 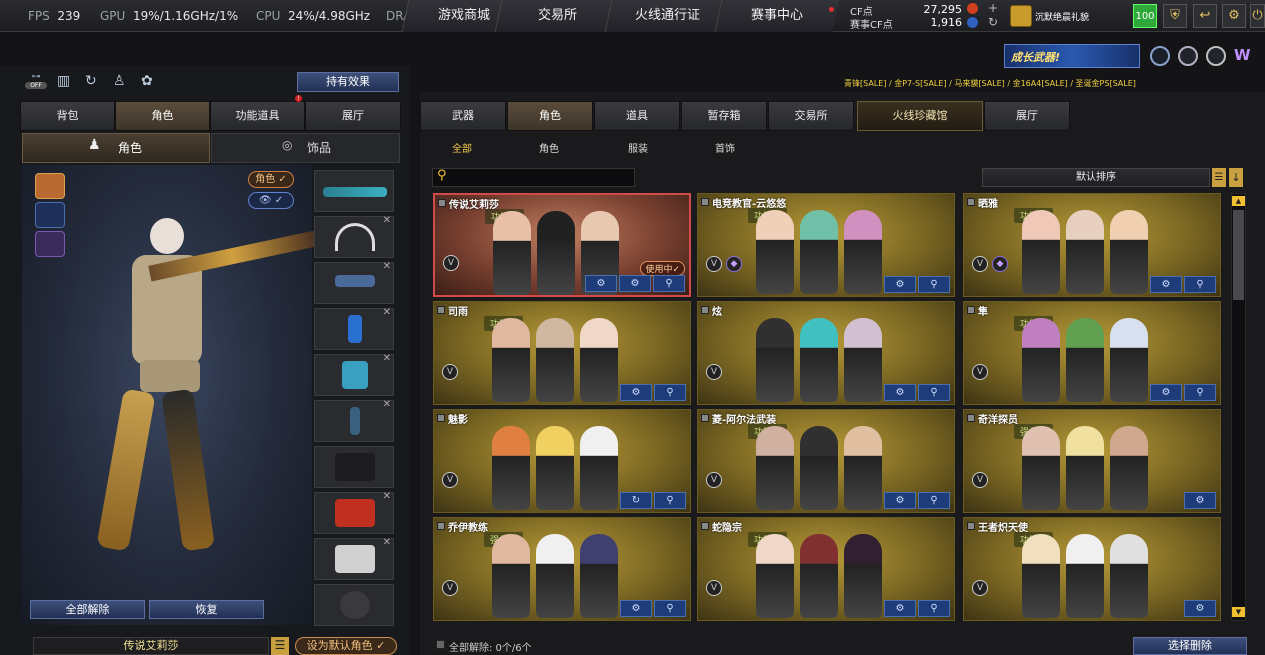 I want to click on sort-dropdown: 默认排序, so click(x=1096, y=177).